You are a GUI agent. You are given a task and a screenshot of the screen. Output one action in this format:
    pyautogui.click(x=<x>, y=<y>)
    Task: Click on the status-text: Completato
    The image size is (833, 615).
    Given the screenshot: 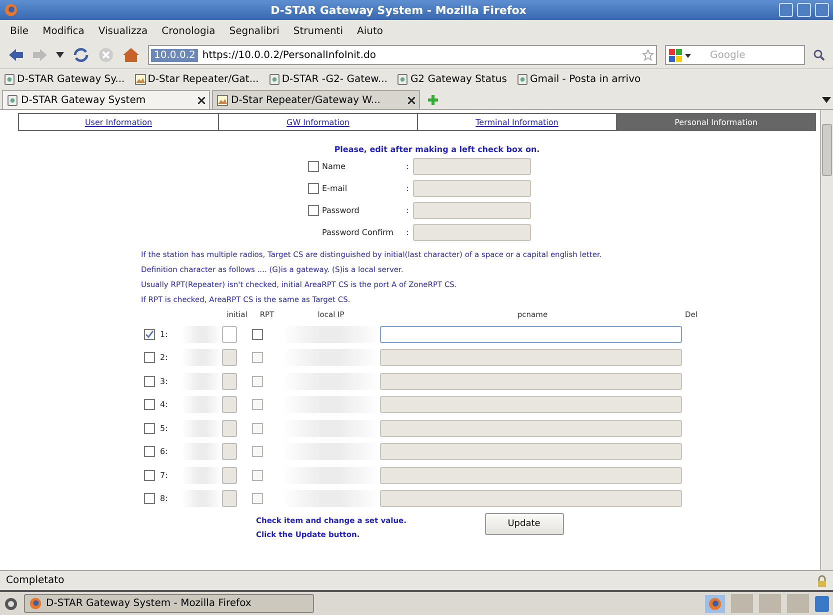 What is the action you would take?
    pyautogui.click(x=35, y=580)
    